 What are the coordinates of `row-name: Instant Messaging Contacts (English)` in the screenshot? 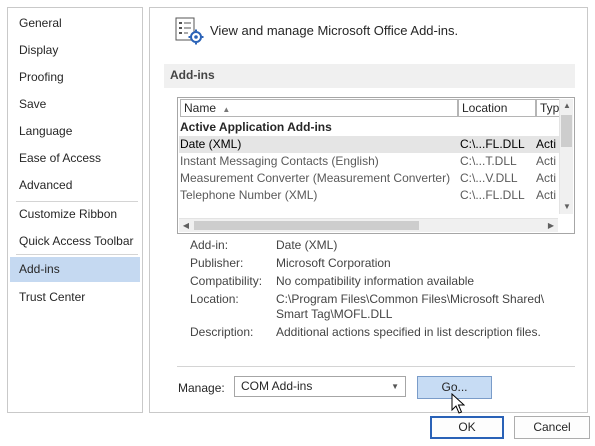 It's located at (279, 161).